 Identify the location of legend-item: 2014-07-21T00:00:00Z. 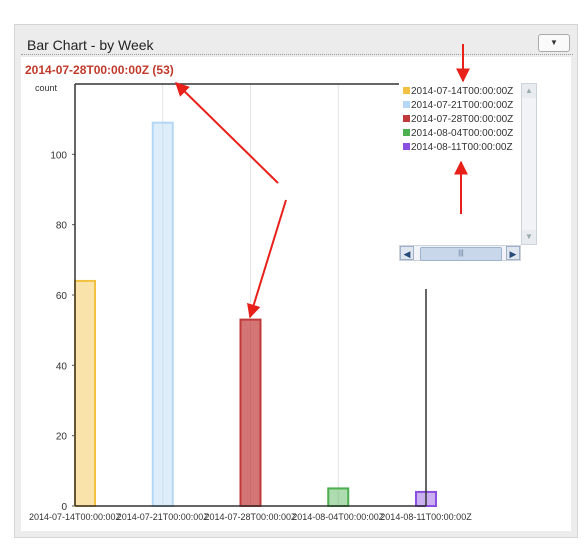
(462, 106).